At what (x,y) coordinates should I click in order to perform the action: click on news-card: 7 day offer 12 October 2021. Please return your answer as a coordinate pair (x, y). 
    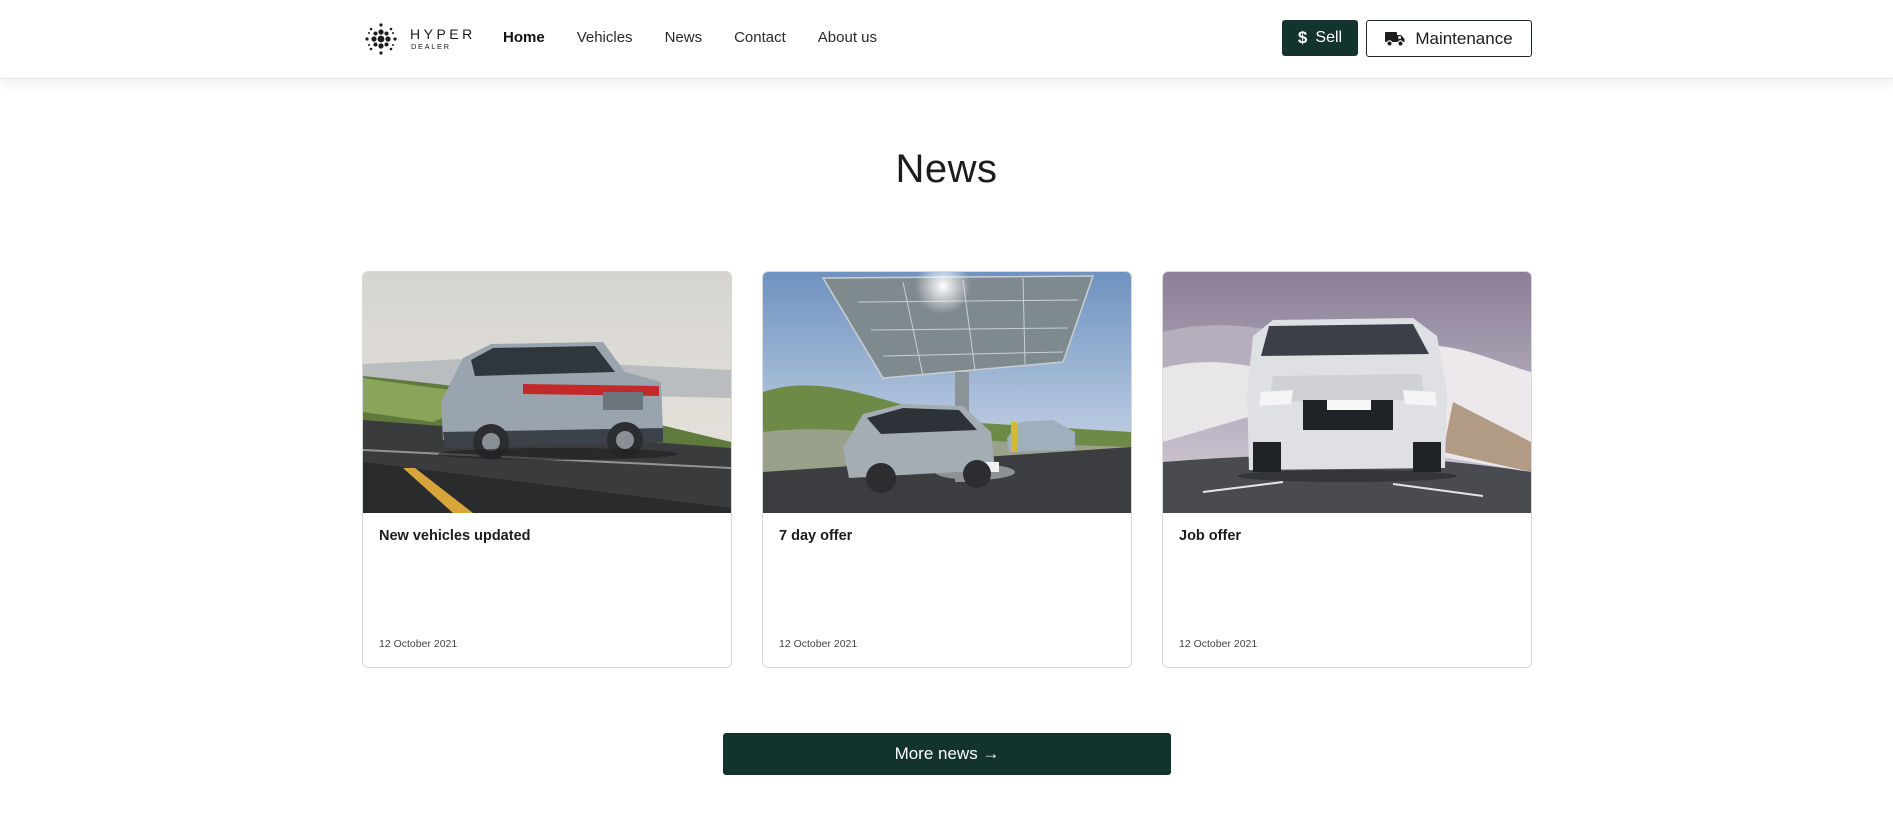
    Looking at the image, I should click on (947, 469).